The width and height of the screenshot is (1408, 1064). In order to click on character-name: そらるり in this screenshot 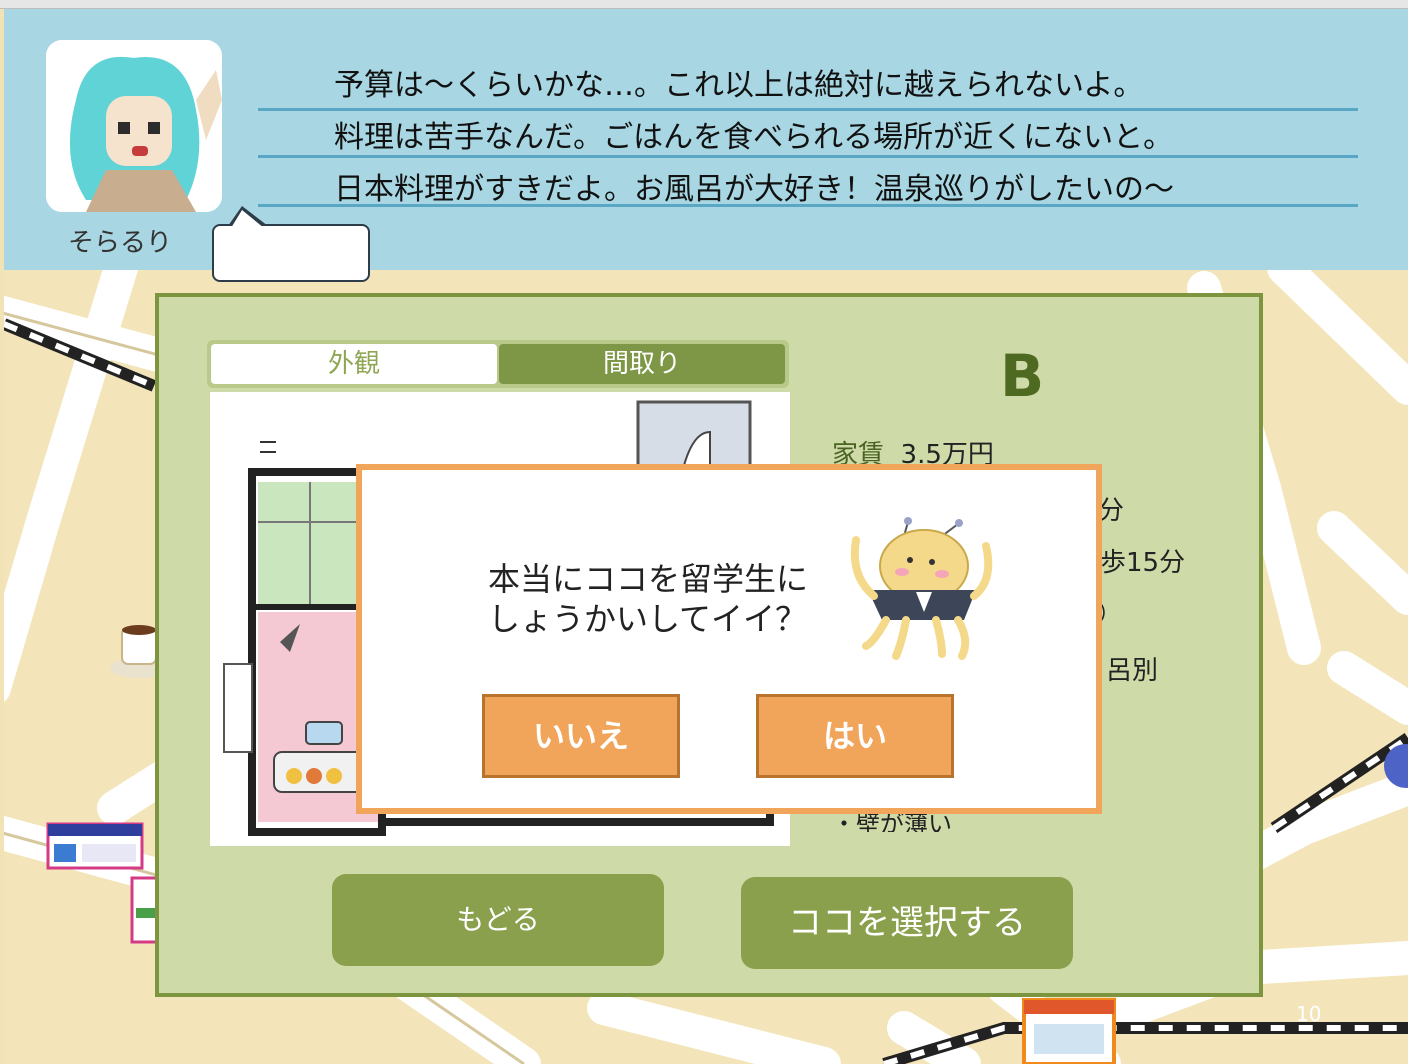, I will do `click(120, 243)`.